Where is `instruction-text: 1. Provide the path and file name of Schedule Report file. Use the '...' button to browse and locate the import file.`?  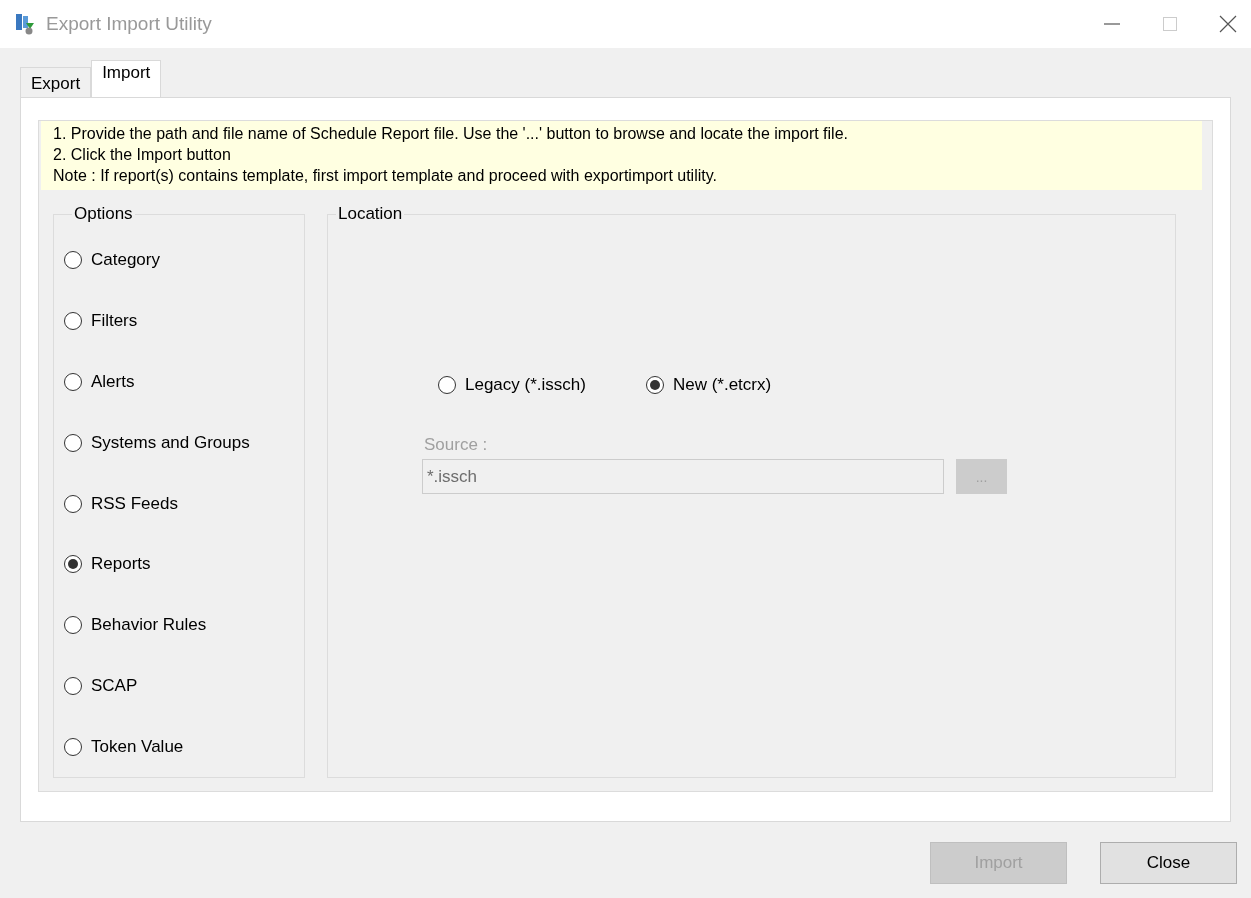
instruction-text: 1. Provide the path and file name of Schedule Report file. Use the '...' button to browse and locate the import file. is located at coordinates (451, 134).